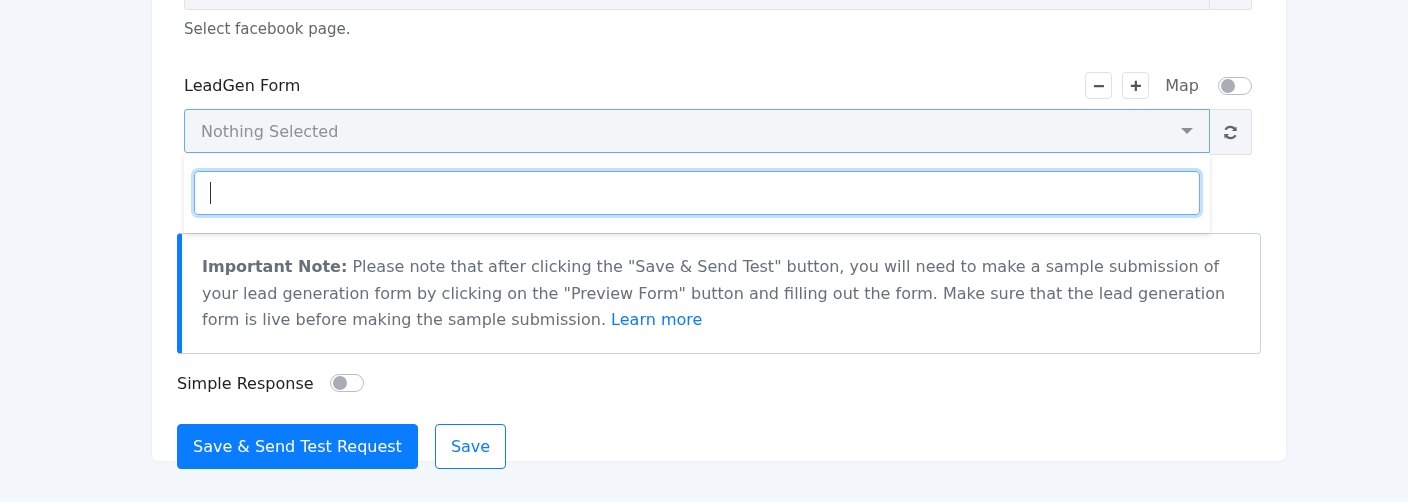  What do you see at coordinates (1235, 85) in the screenshot?
I see `map-toggle` at bounding box center [1235, 85].